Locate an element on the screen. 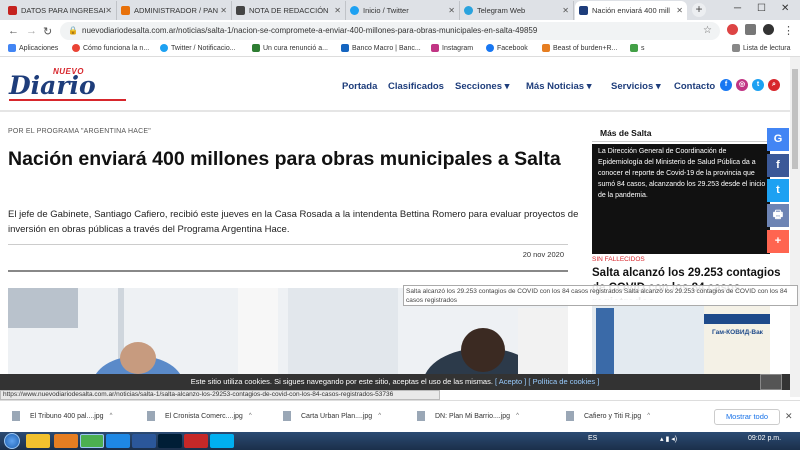 This screenshot has height=450, width=800. bookmark-item: s is located at coordinates (637, 48).